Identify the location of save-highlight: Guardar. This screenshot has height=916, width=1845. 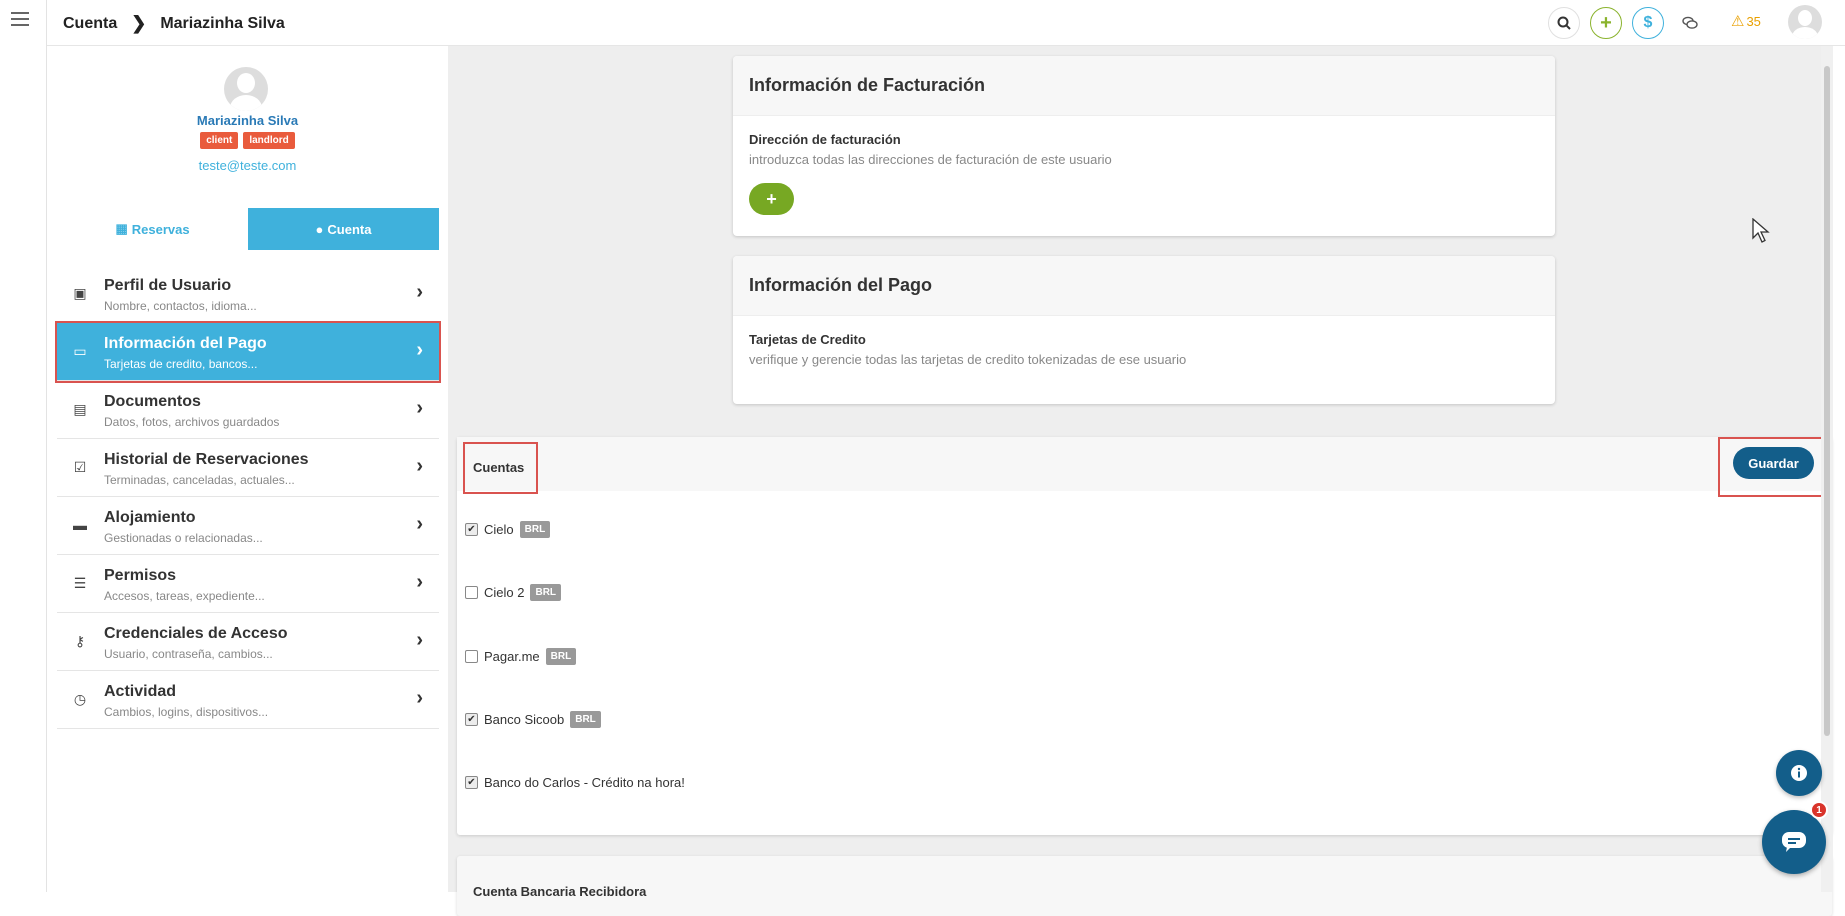
(1775, 467).